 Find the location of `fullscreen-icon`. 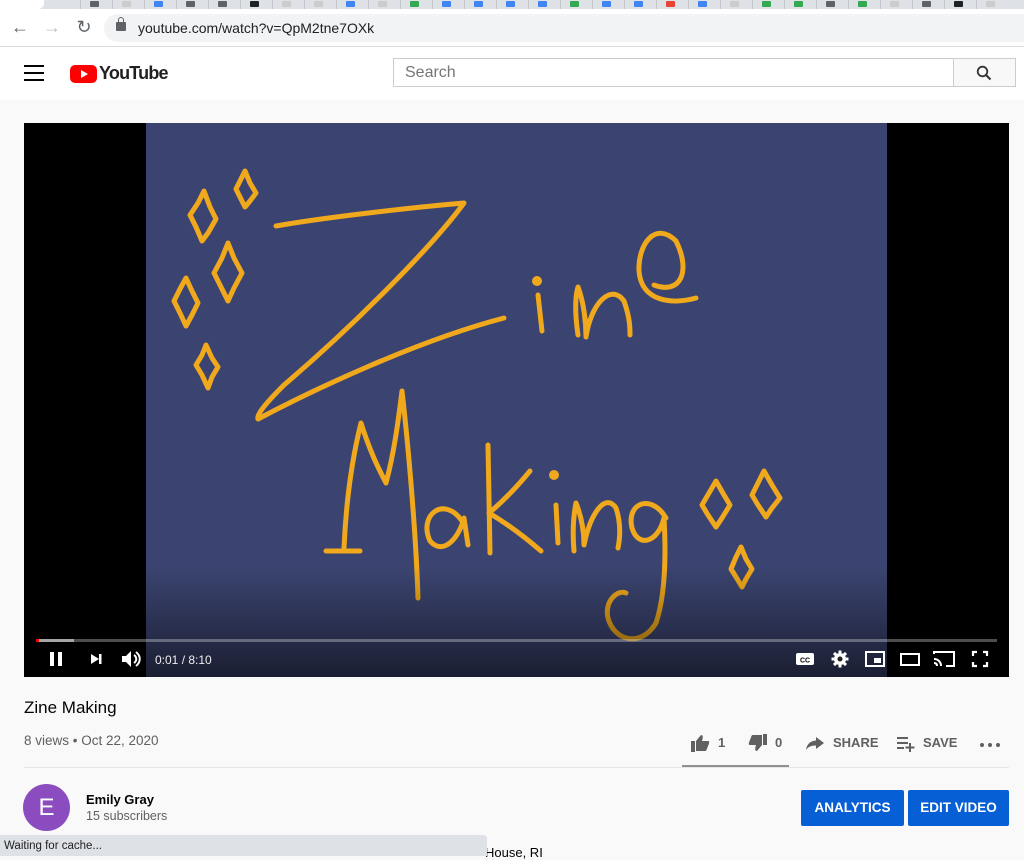

fullscreen-icon is located at coordinates (980, 659).